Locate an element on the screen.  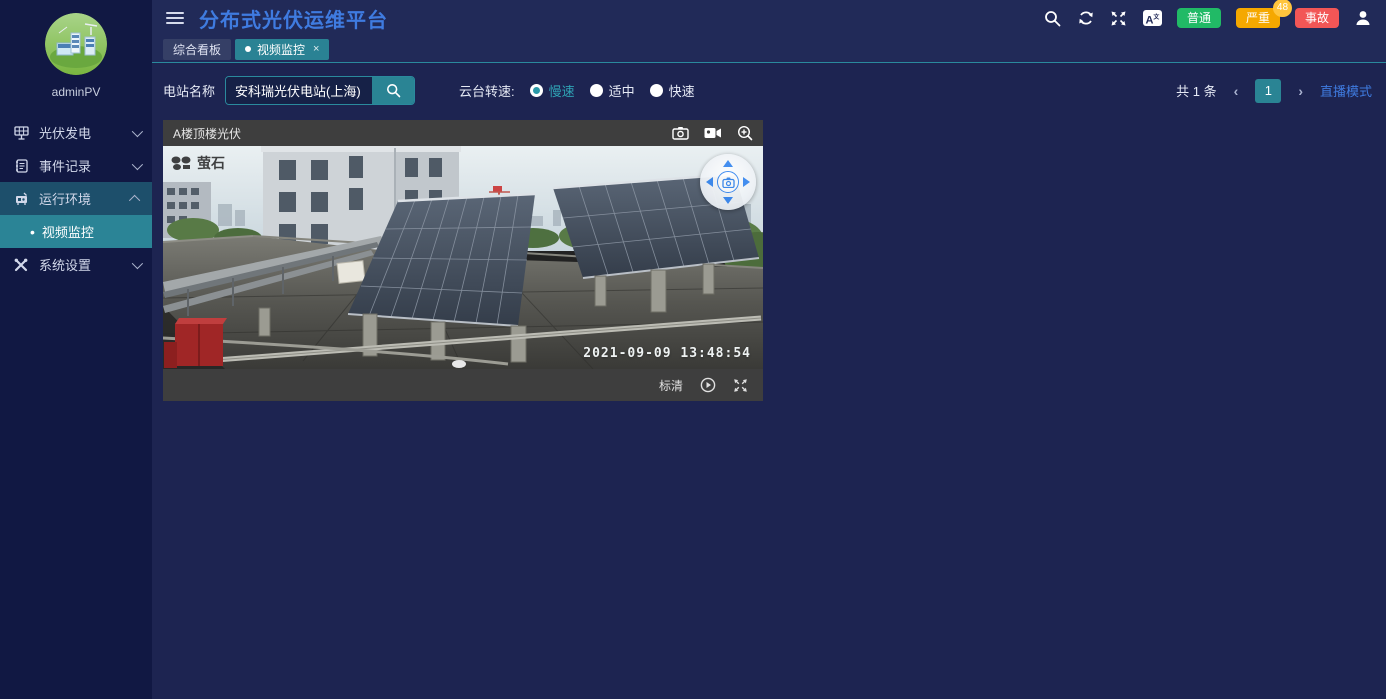
sidebar-item-label: 事件记录 is located at coordinates (65, 166).